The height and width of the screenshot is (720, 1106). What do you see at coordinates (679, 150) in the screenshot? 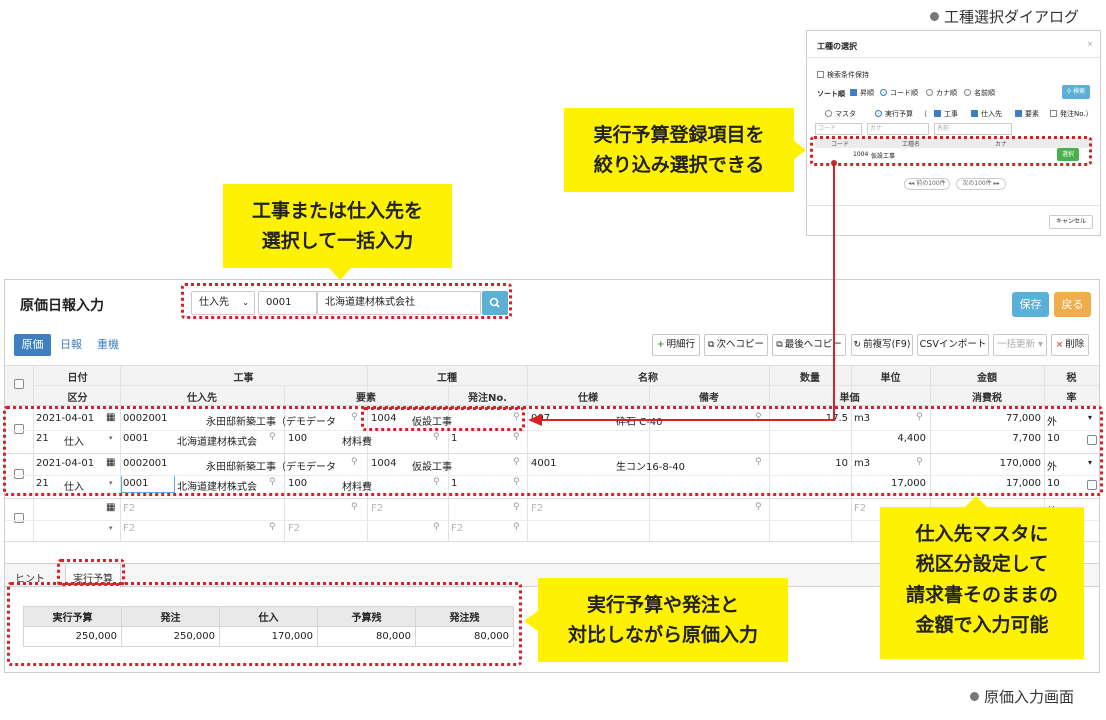
I see `callout-dialog: 実行予算登録項目を 絞り込み選択できる` at bounding box center [679, 150].